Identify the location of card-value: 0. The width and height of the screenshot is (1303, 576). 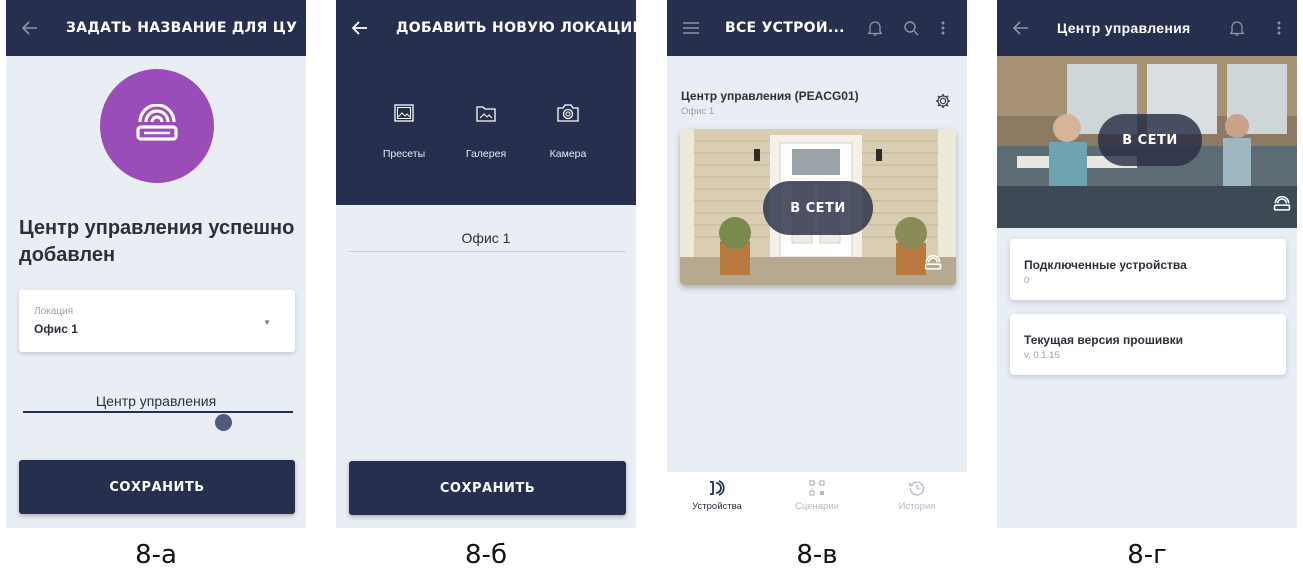
(1027, 280).